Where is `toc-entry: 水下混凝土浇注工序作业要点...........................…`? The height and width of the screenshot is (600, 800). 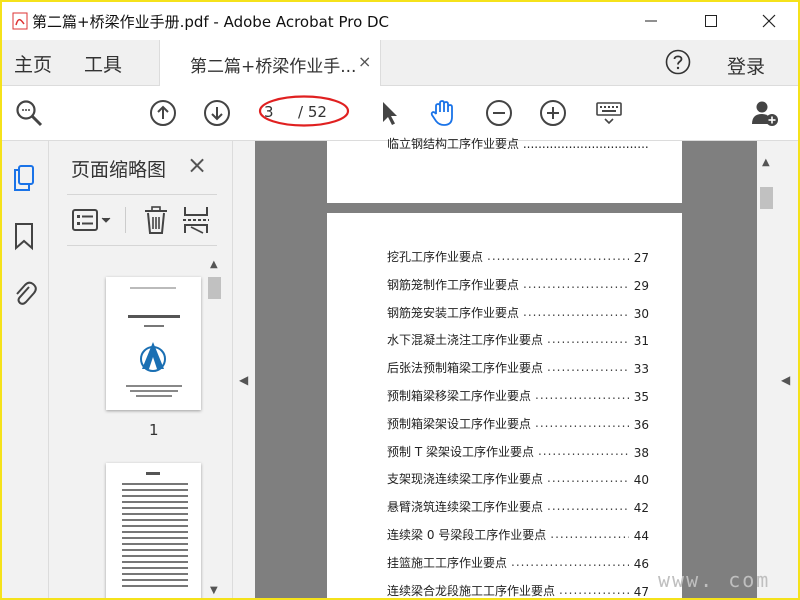
toc-entry: 水下混凝土浇注工序作业要点...........................… is located at coordinates (518, 338).